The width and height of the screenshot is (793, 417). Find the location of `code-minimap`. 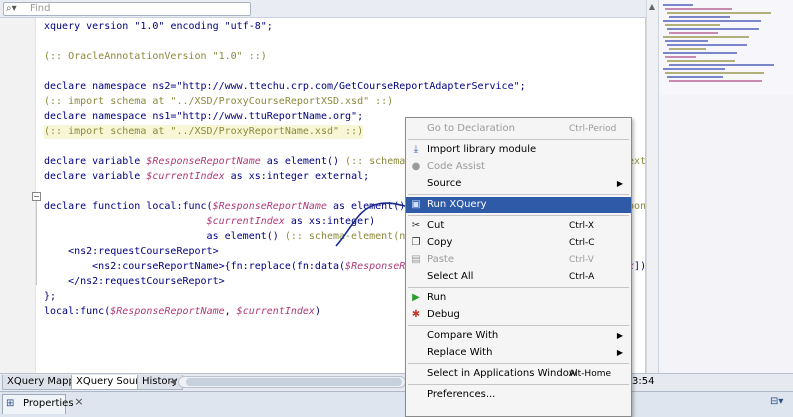

code-minimap is located at coordinates (725, 47).